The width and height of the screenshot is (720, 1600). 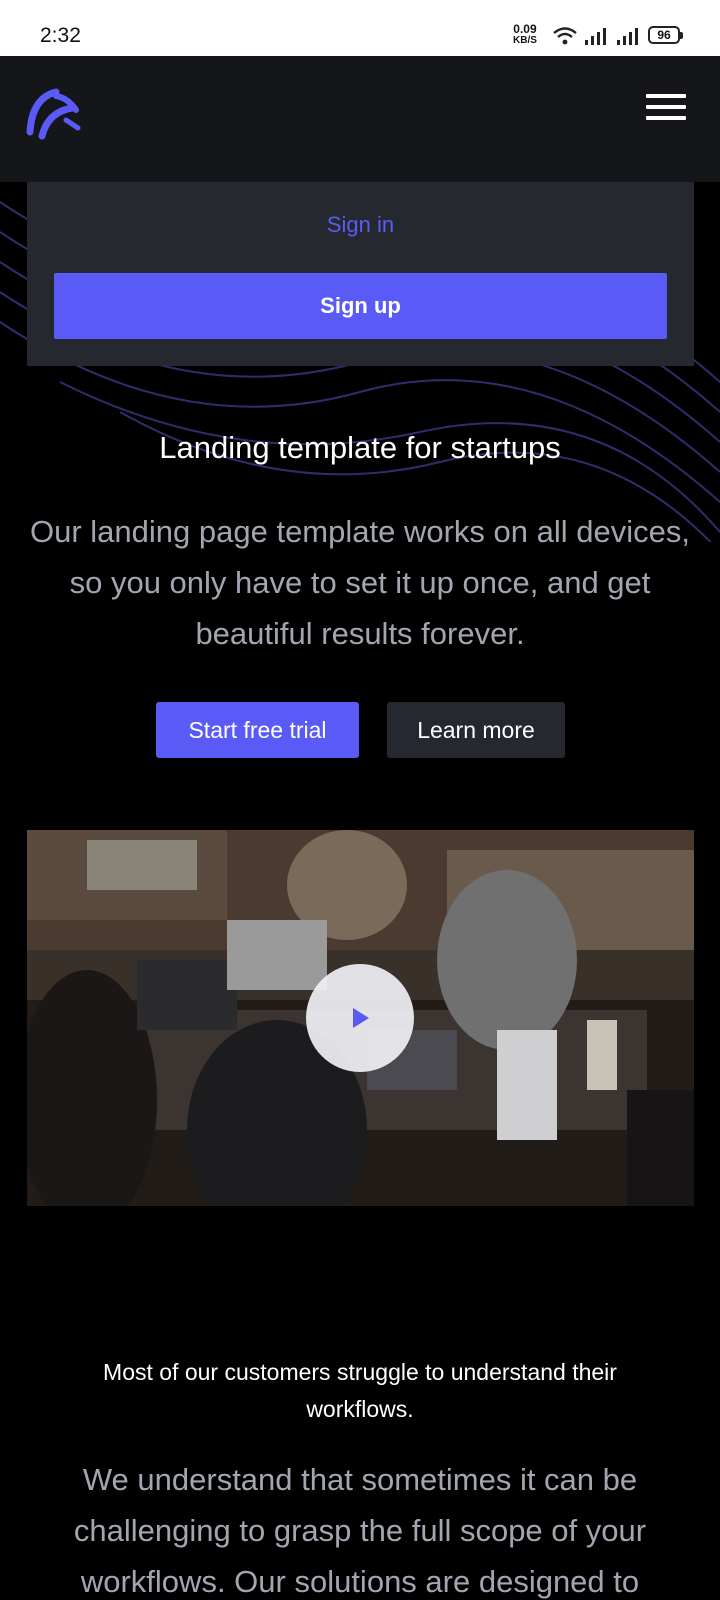 What do you see at coordinates (360, 447) in the screenshot?
I see `hero-title: Landing template for startups` at bounding box center [360, 447].